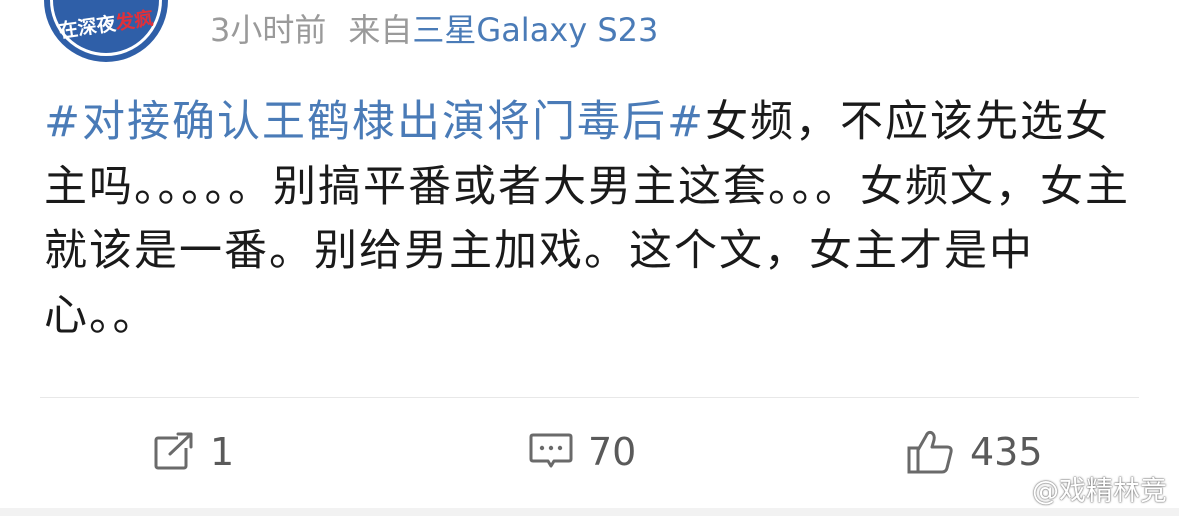 The image size is (1179, 516). I want to click on weibo-logo-icon, so click(1013, 488).